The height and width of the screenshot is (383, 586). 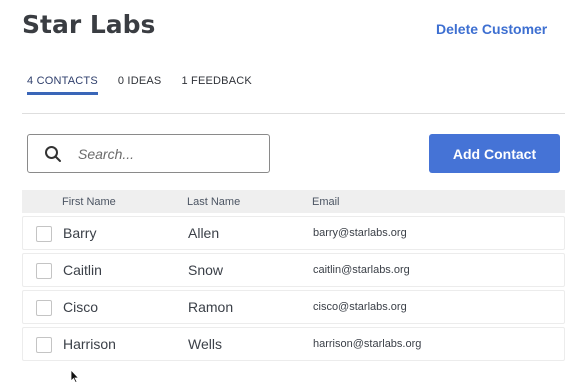 I want to click on email-cell: harrison@starlabs.org, so click(x=367, y=344).